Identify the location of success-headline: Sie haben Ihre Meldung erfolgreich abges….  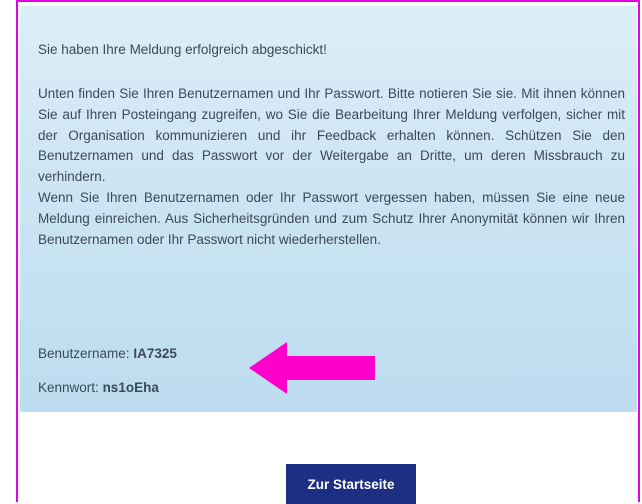
(182, 49).